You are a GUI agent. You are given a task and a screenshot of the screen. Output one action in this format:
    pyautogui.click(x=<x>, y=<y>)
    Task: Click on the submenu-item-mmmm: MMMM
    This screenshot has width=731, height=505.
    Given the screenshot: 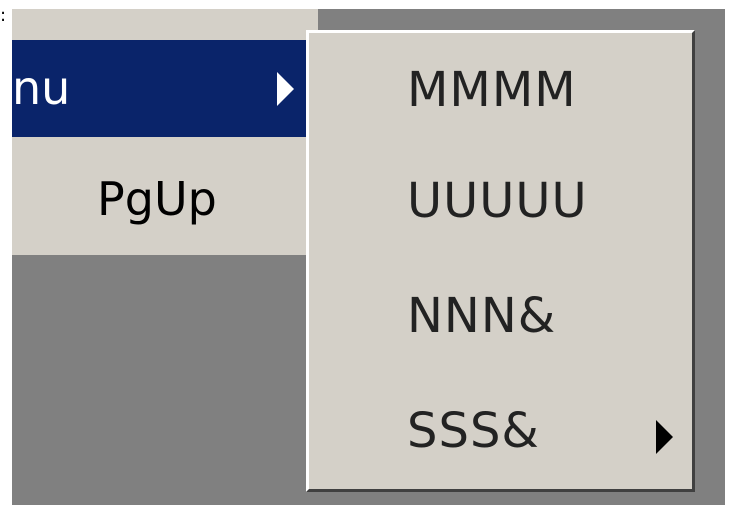 What is the action you would take?
    pyautogui.click(x=500, y=90)
    